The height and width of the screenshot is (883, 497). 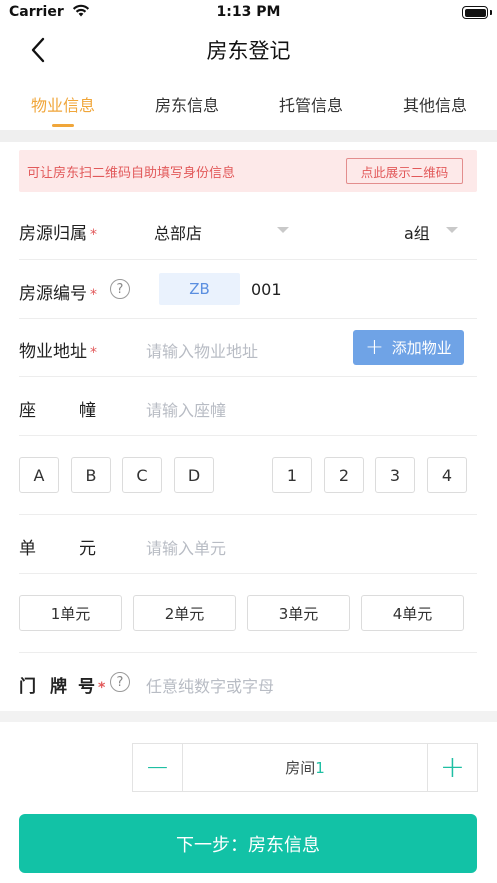 I want to click on room-count-display: 房间 1, so click(x=305, y=767).